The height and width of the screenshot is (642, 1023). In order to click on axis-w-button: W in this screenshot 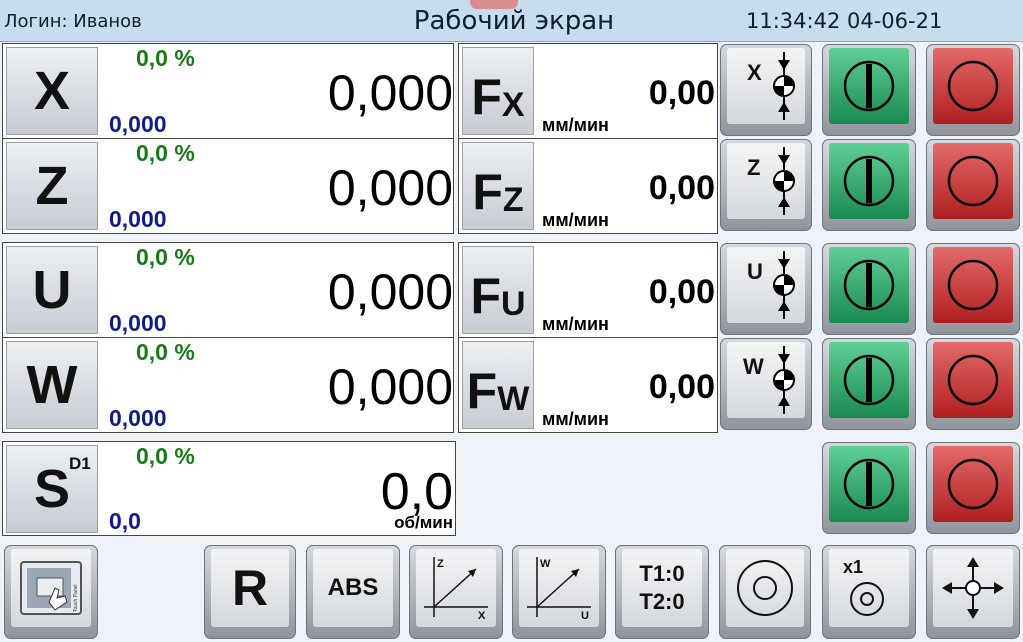, I will do `click(52, 385)`.